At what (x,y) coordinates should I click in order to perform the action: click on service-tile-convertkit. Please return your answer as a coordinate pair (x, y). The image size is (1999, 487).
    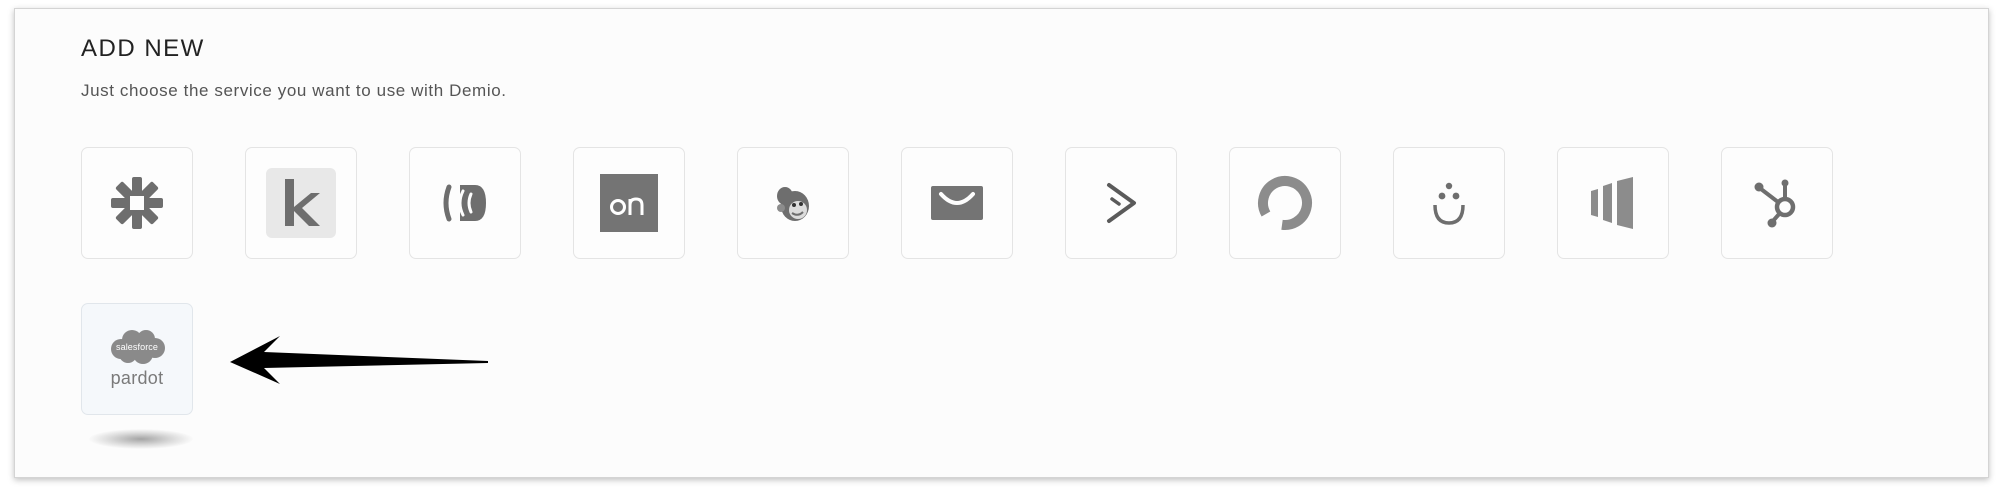
    Looking at the image, I should click on (465, 203).